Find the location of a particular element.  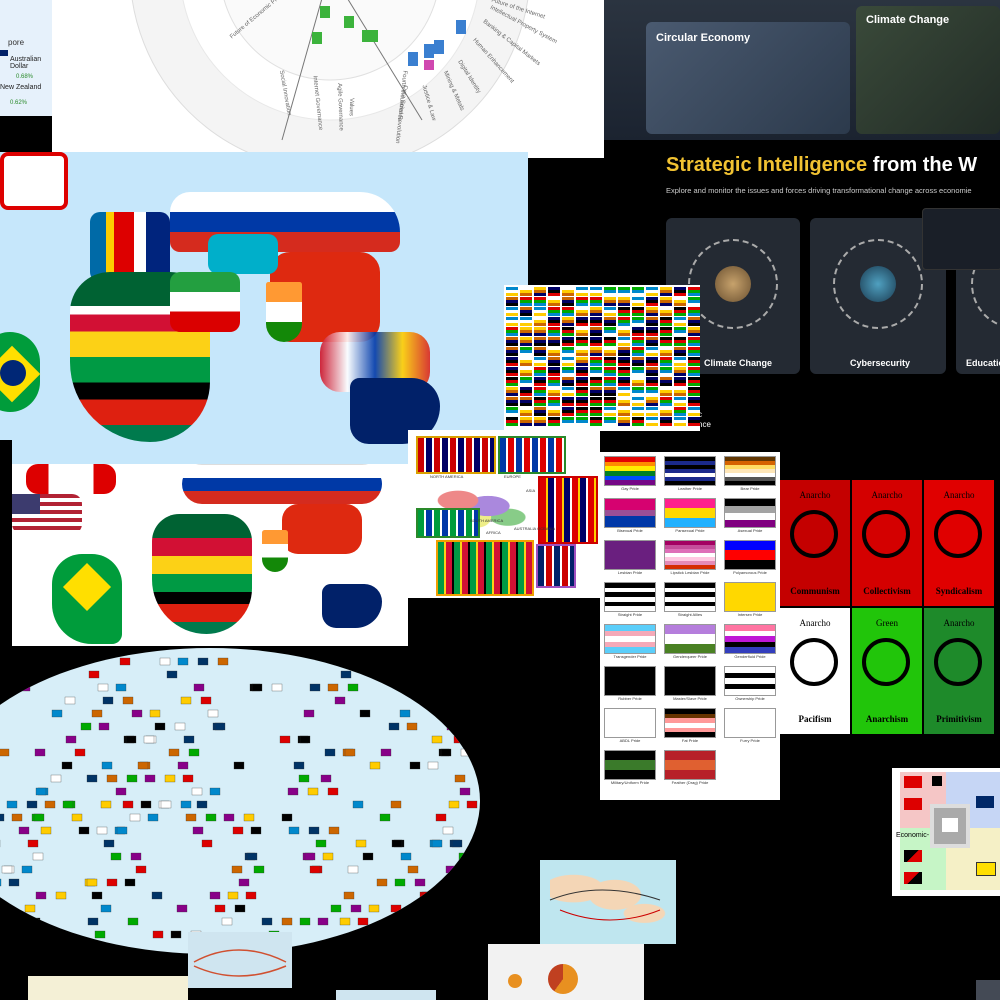

wef-hero-tile: Circular Economy Climate Change is located at coordinates (802, 70).